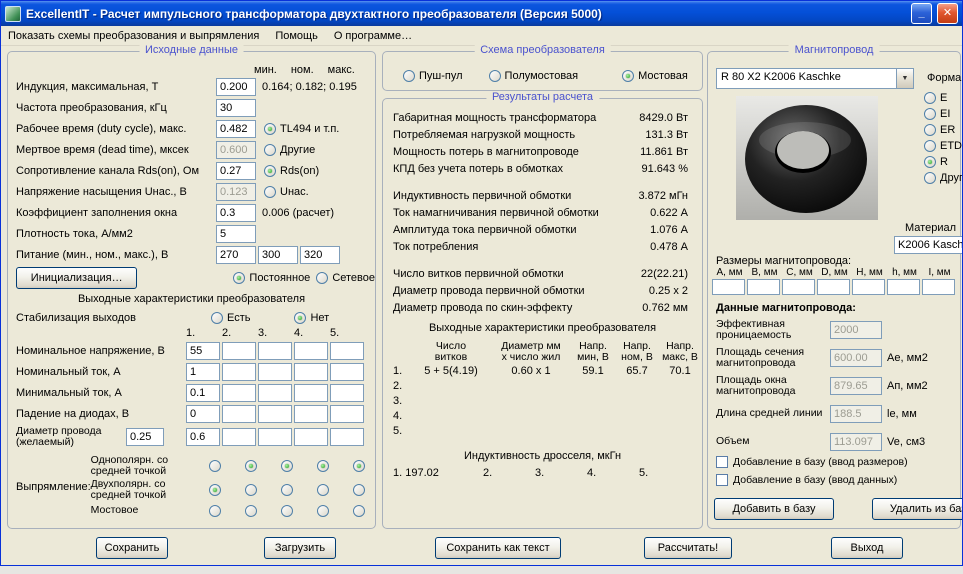  Describe the element at coordinates (300, 548) in the screenshot. I see `load-button: Загрузить` at that location.